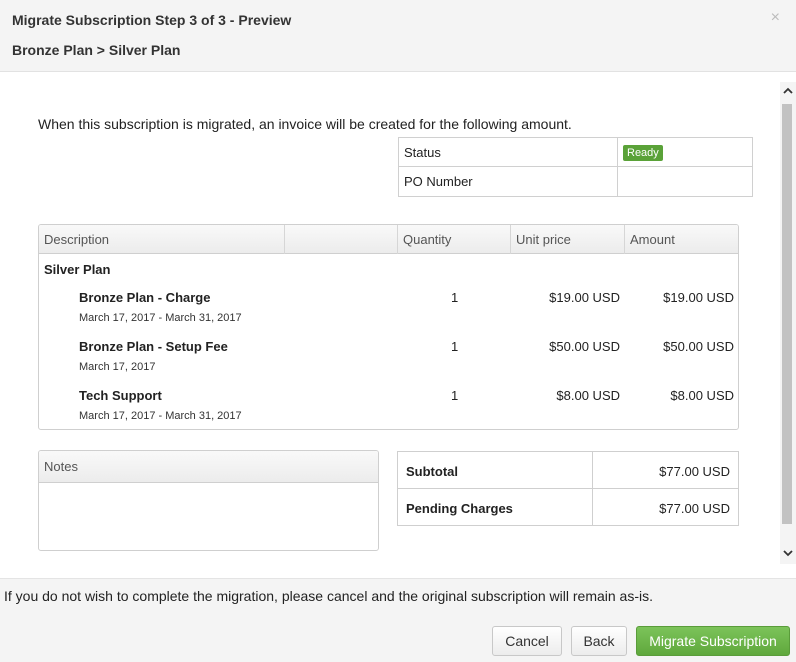  I want to click on line-item-amount: $50.00 USD, so click(698, 346).